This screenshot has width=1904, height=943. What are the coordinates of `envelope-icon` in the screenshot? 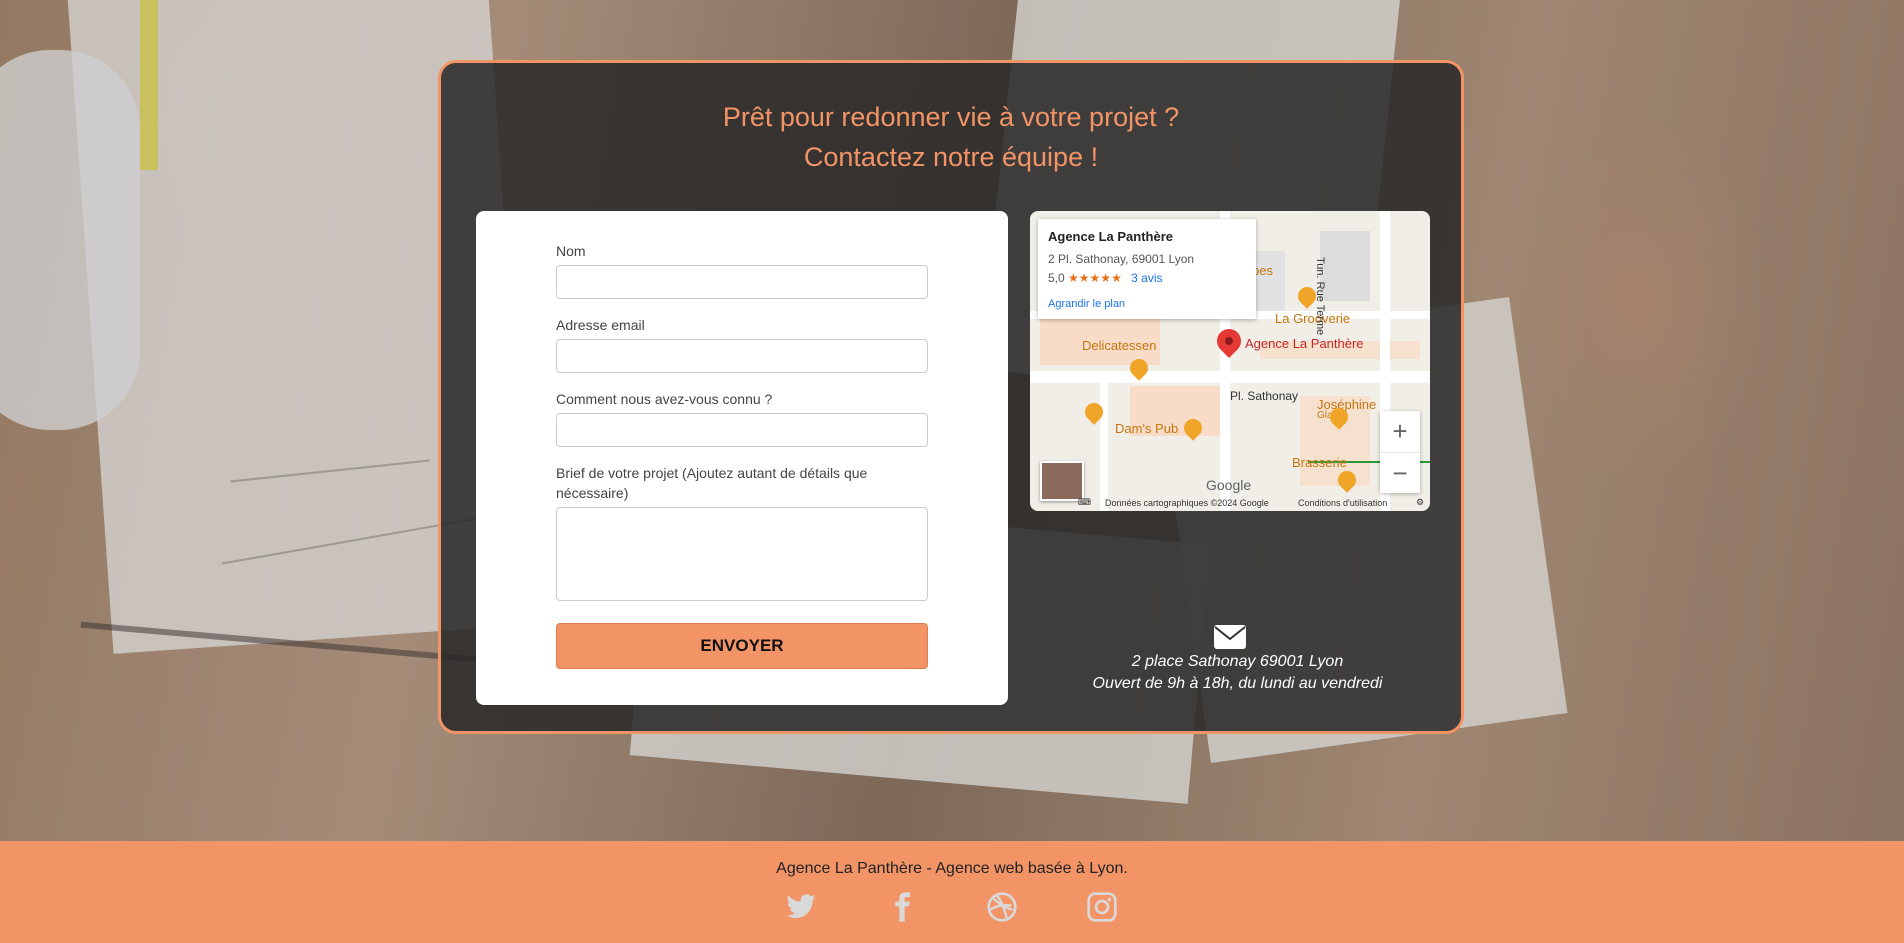 It's located at (1230, 637).